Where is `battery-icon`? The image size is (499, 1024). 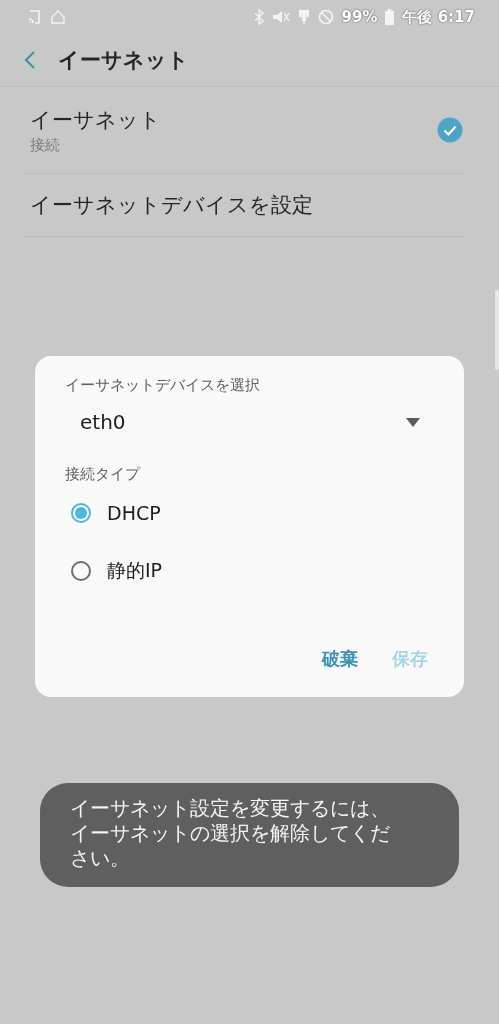
battery-icon is located at coordinates (390, 17).